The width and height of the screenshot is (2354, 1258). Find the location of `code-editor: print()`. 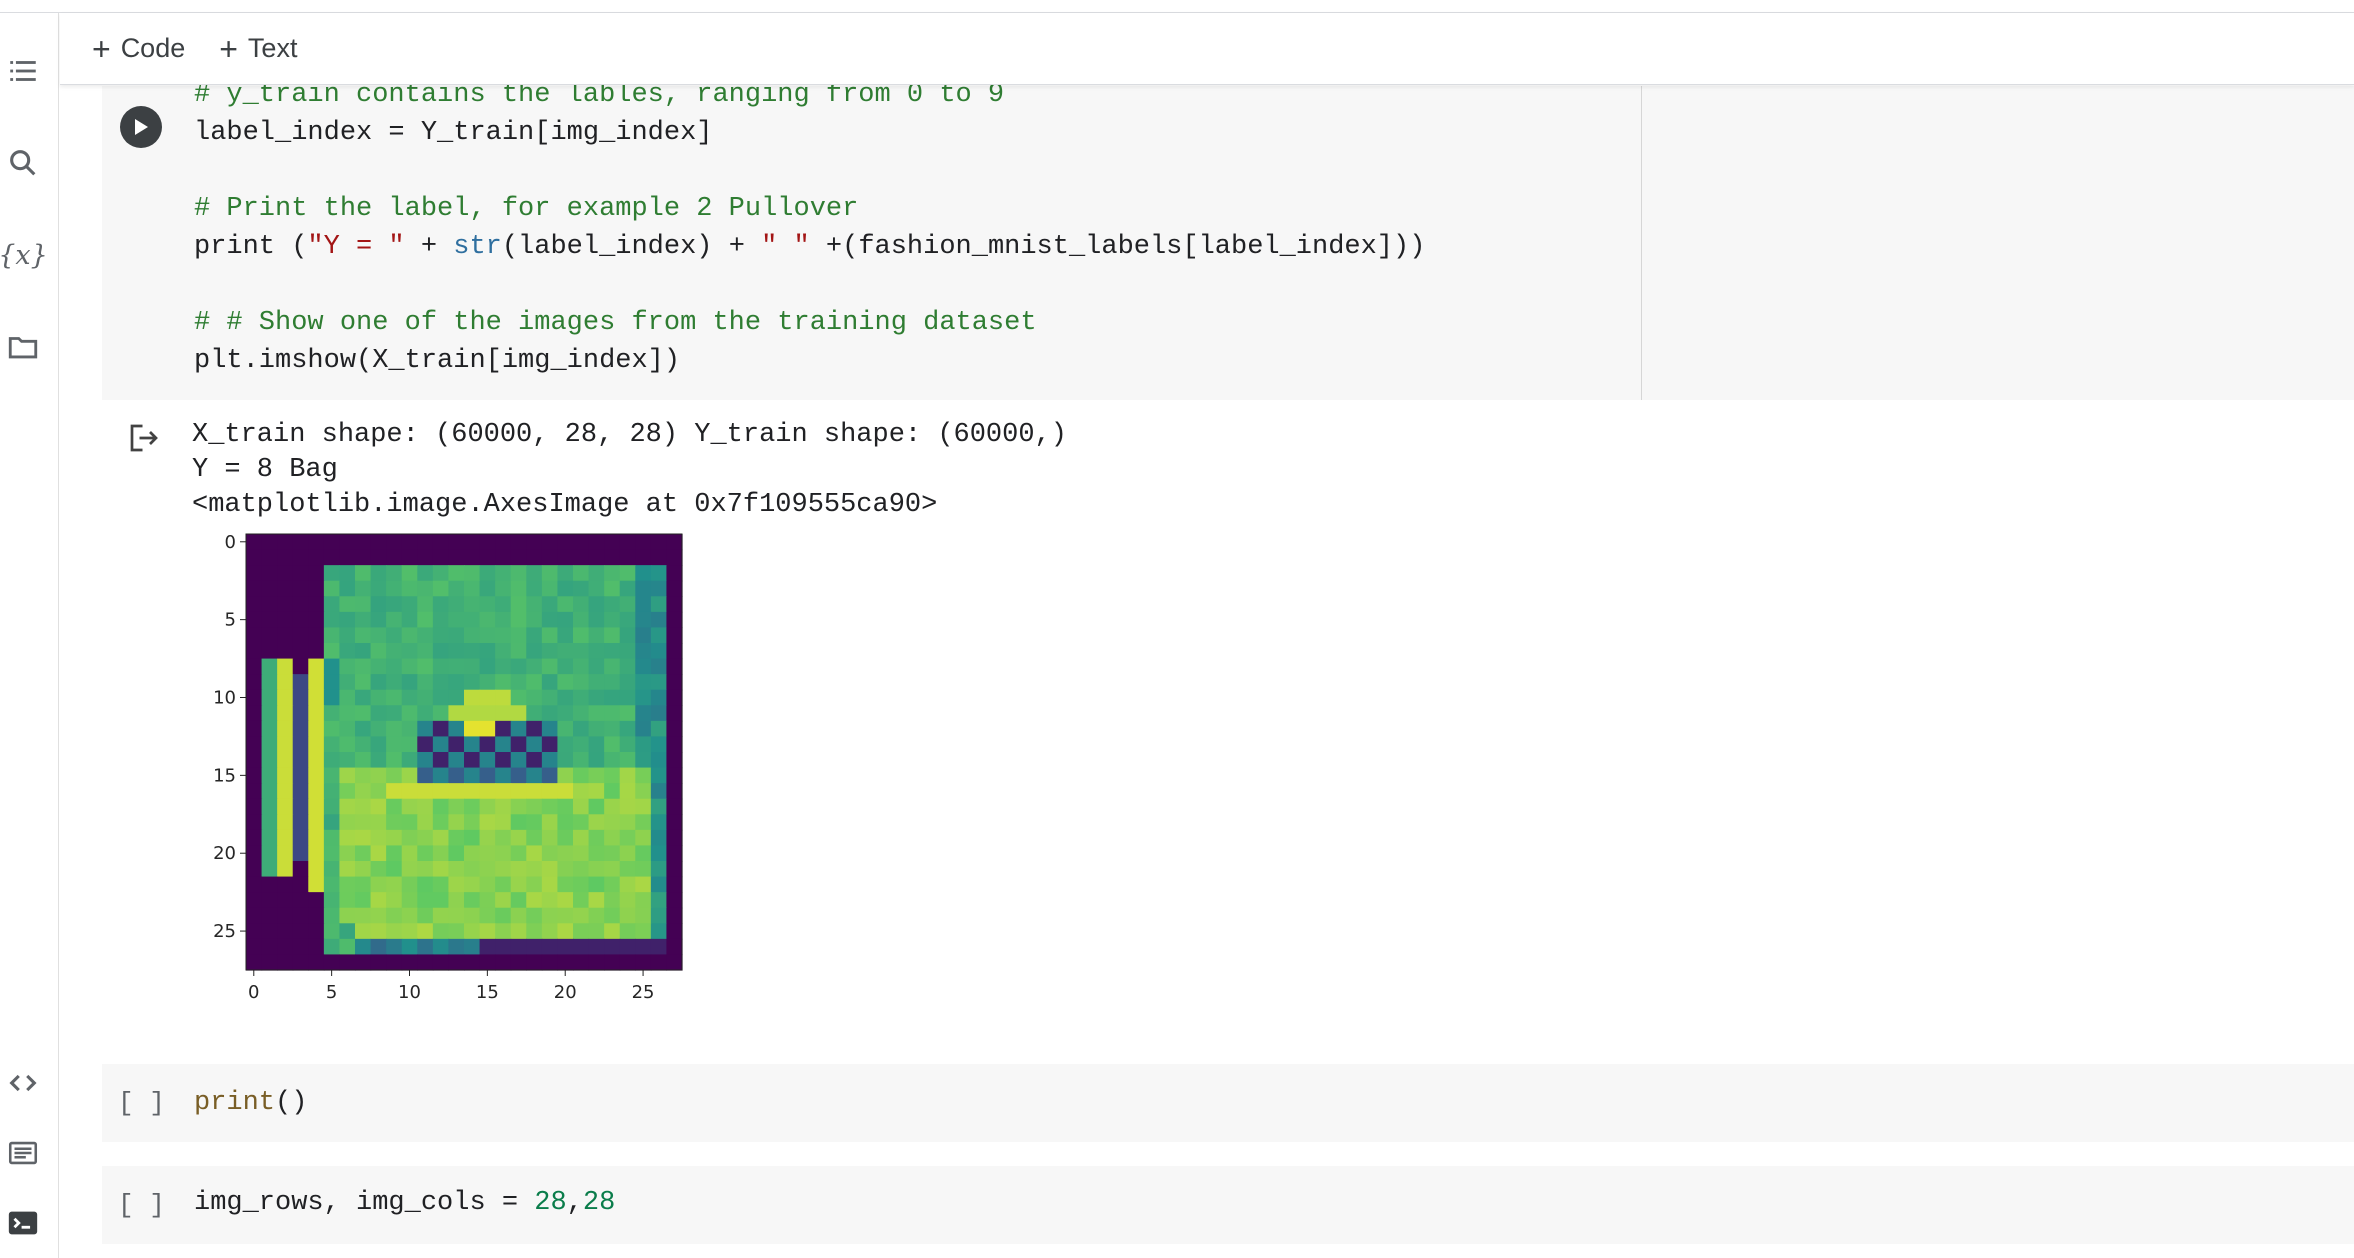

code-editor: print() is located at coordinates (250, 1103).